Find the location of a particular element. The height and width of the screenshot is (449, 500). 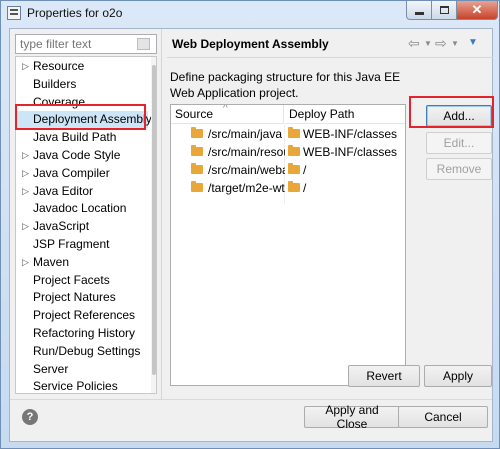

tree-item-label: Javadoc Location is located at coordinates (80, 208).